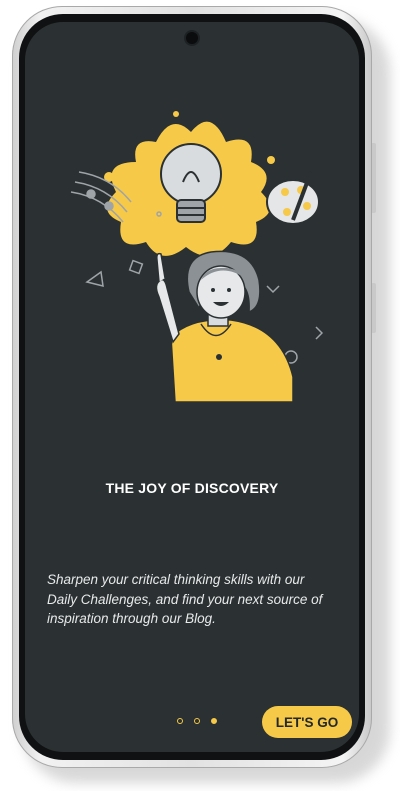 This screenshot has height=791, width=400. What do you see at coordinates (192, 488) in the screenshot?
I see `onboarding-title: THE JOY OF DISCOVERY` at bounding box center [192, 488].